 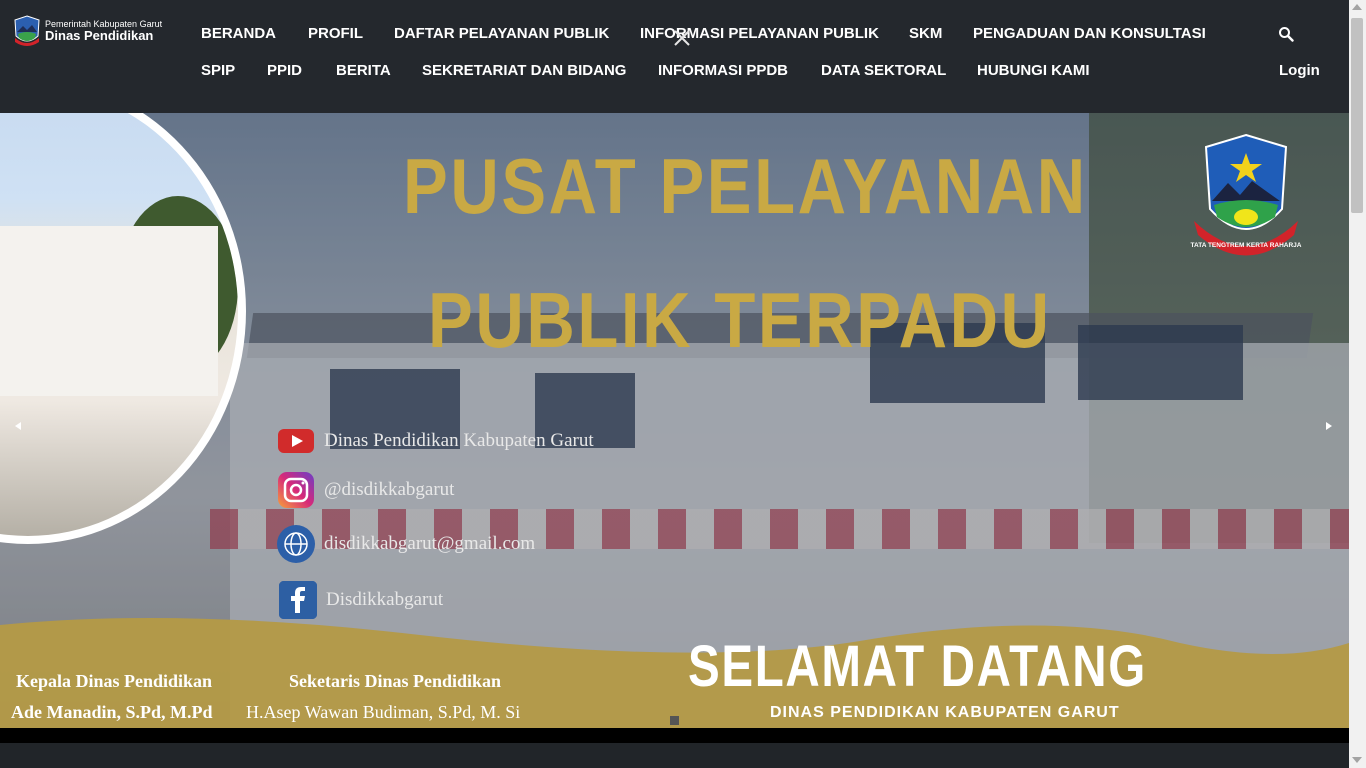 What do you see at coordinates (1357, 760) in the screenshot?
I see `scroll-down-icon` at bounding box center [1357, 760].